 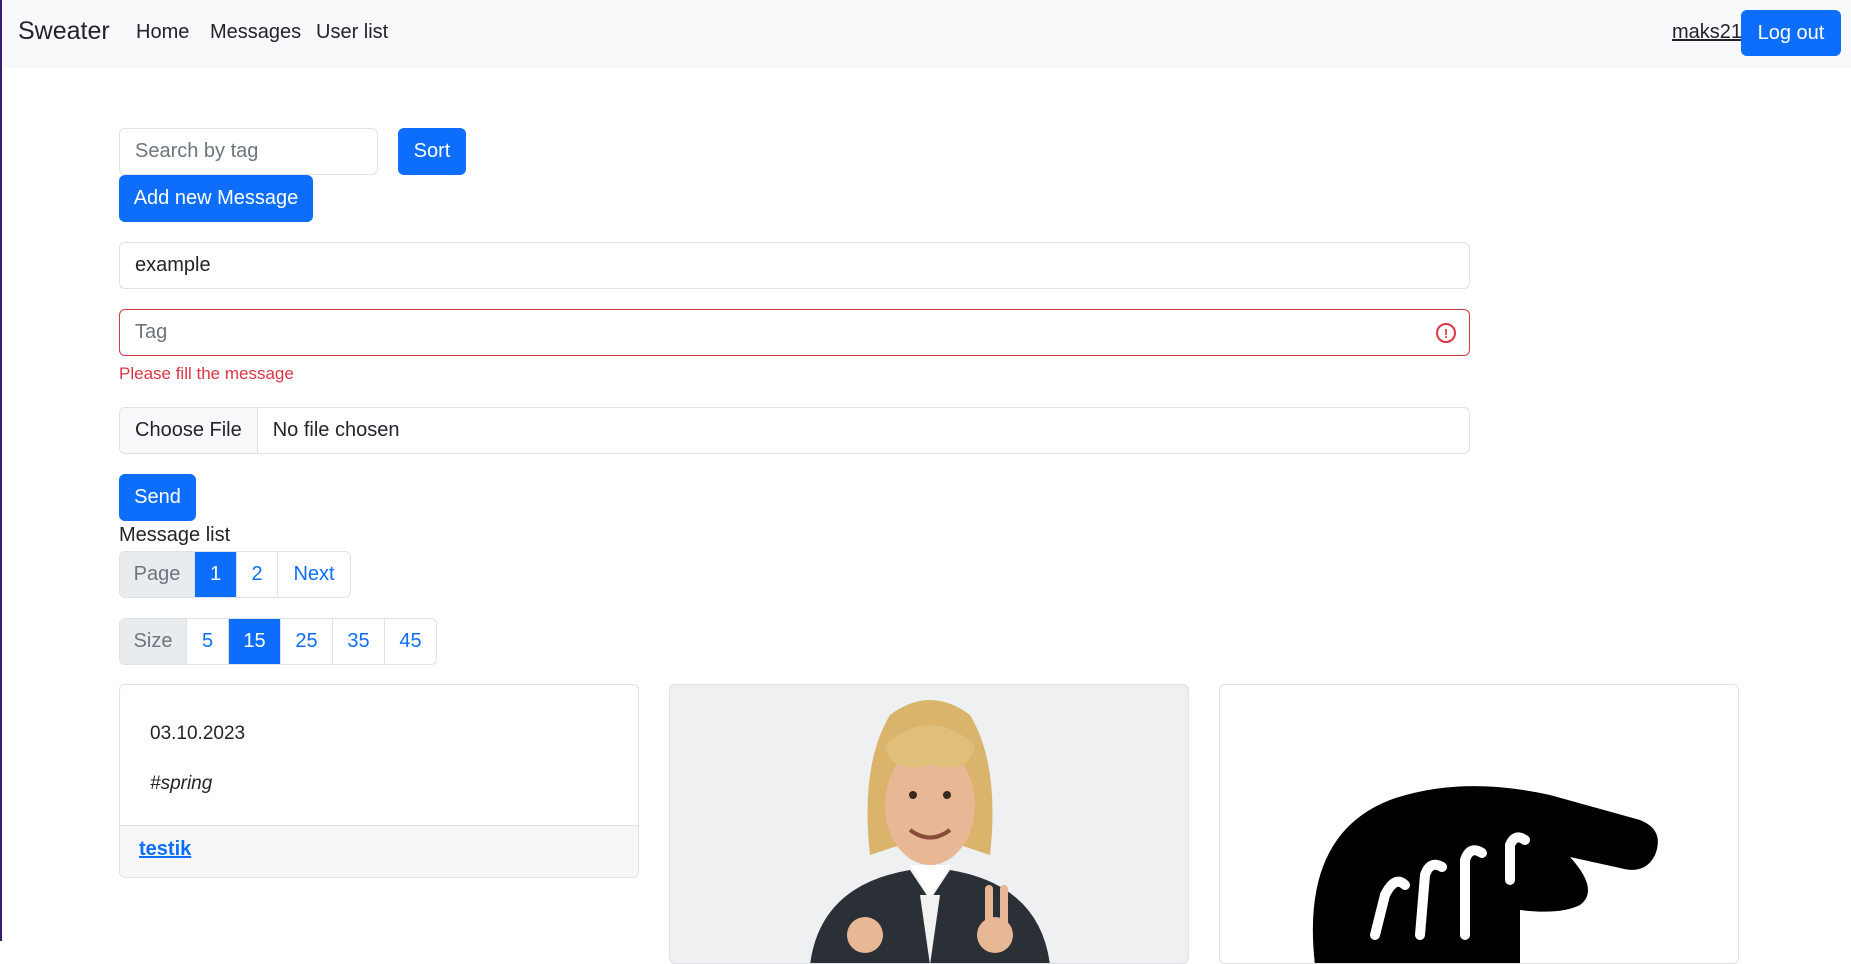 What do you see at coordinates (379, 851) in the screenshot?
I see `card-footer: testik` at bounding box center [379, 851].